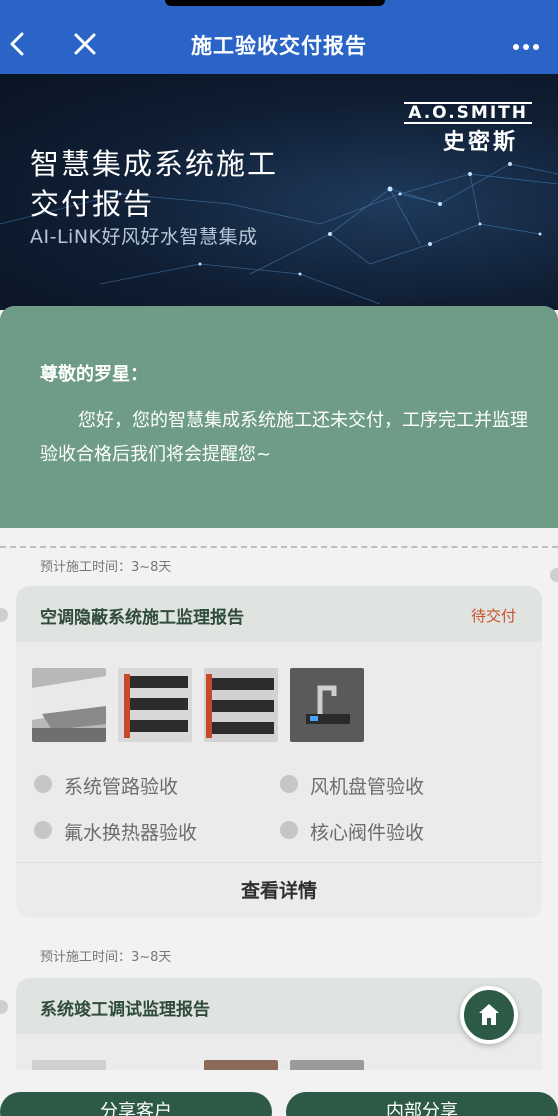 The width and height of the screenshot is (558, 1116). What do you see at coordinates (180, 184) in the screenshot?
I see `banner-title: 智慧集成系统施工 交付报告` at bounding box center [180, 184].